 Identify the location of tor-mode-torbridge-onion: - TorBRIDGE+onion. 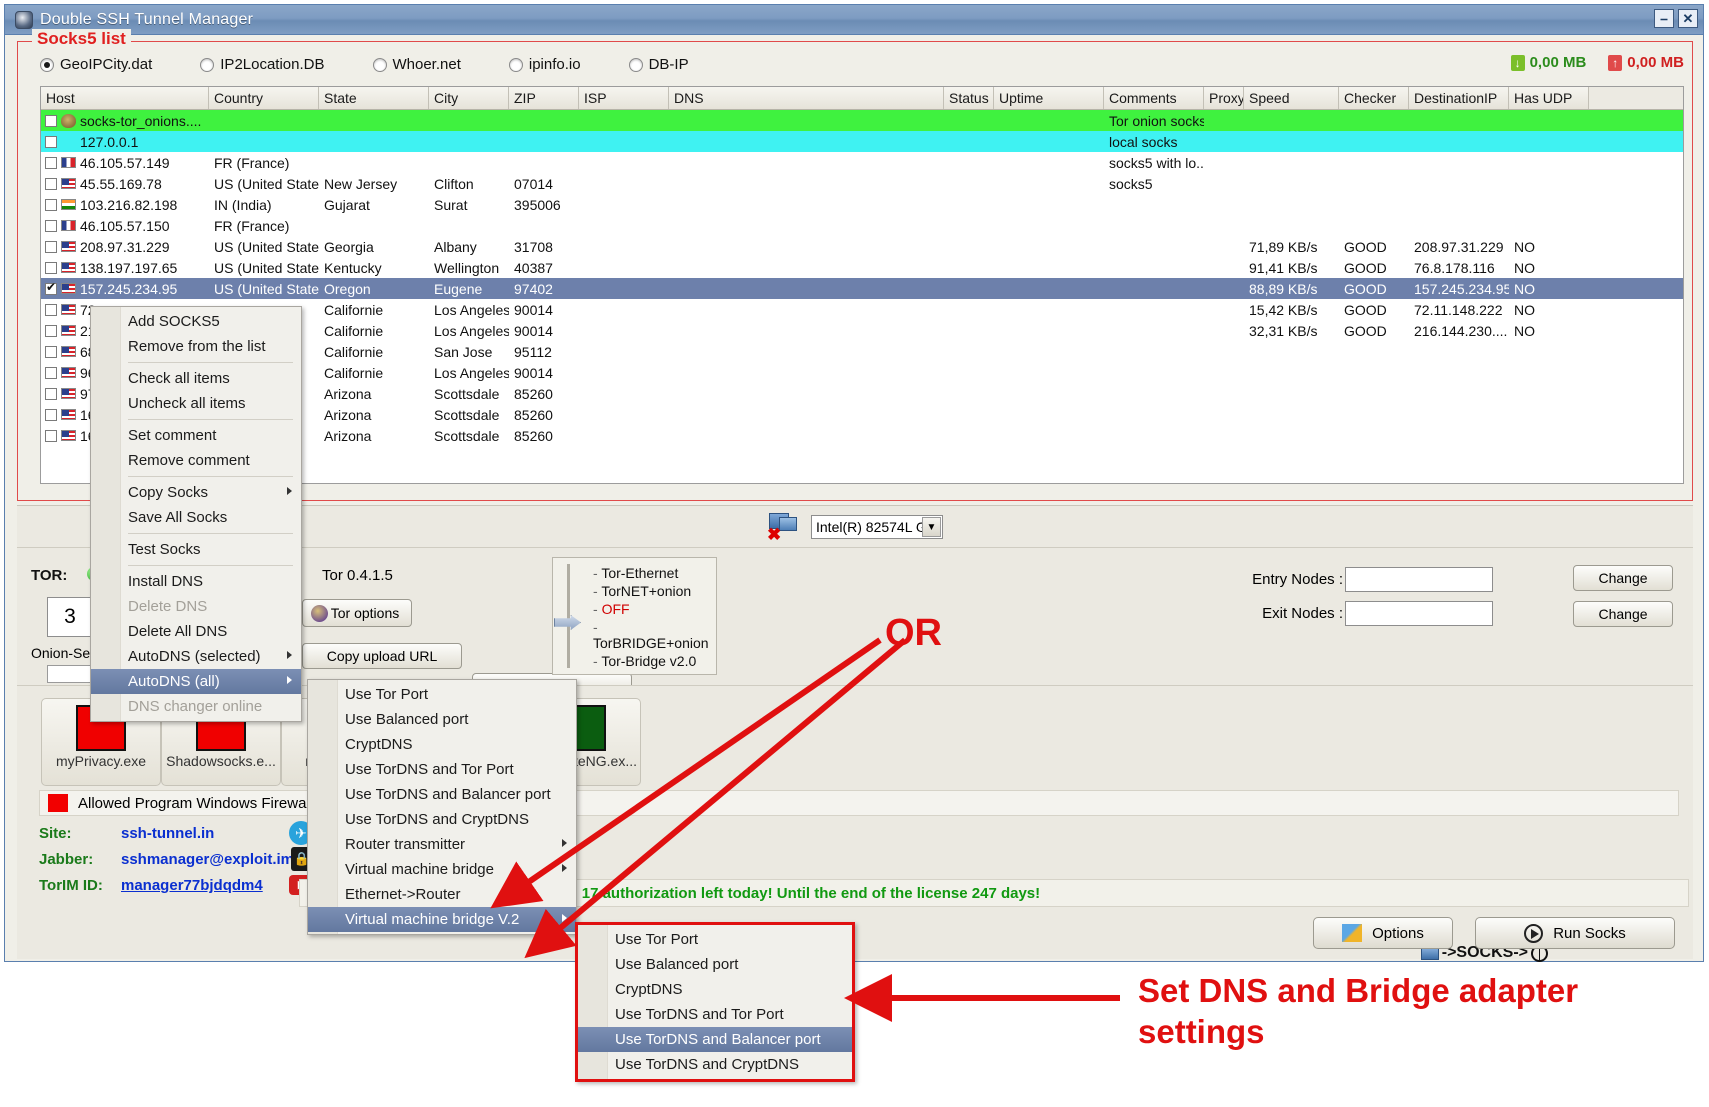
(641, 635).